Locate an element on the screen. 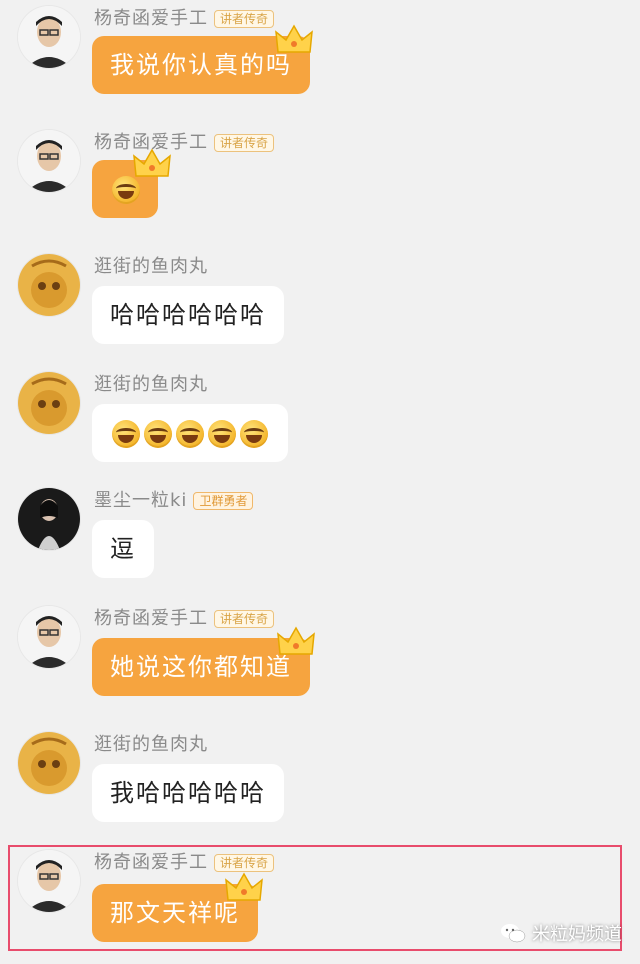 This screenshot has width=640, height=964. message-bubble: 哈哈哈哈哈哈 is located at coordinates (188, 315).